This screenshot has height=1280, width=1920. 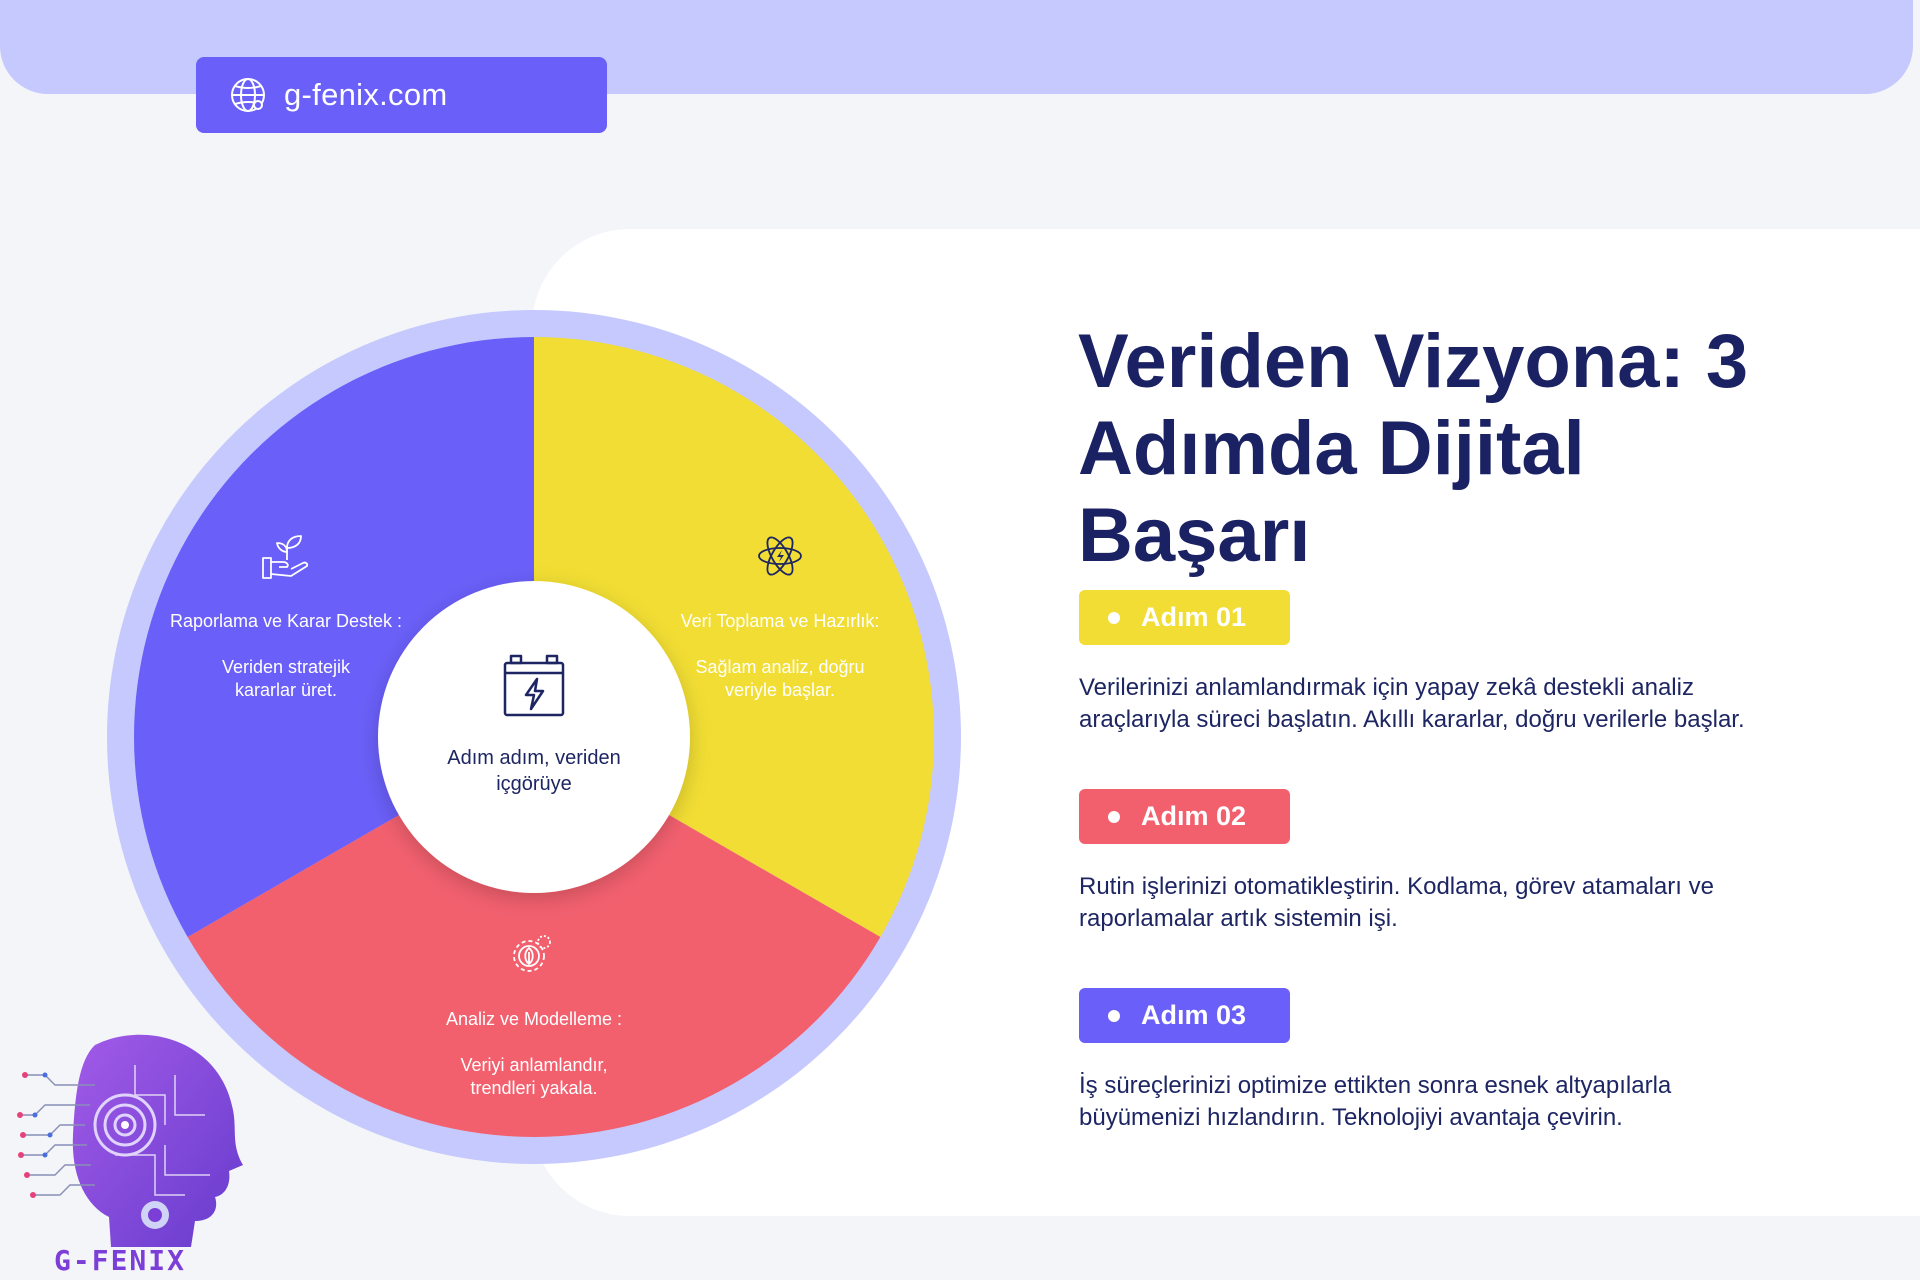 I want to click on plant-in-hand-icon, so click(x=286, y=557).